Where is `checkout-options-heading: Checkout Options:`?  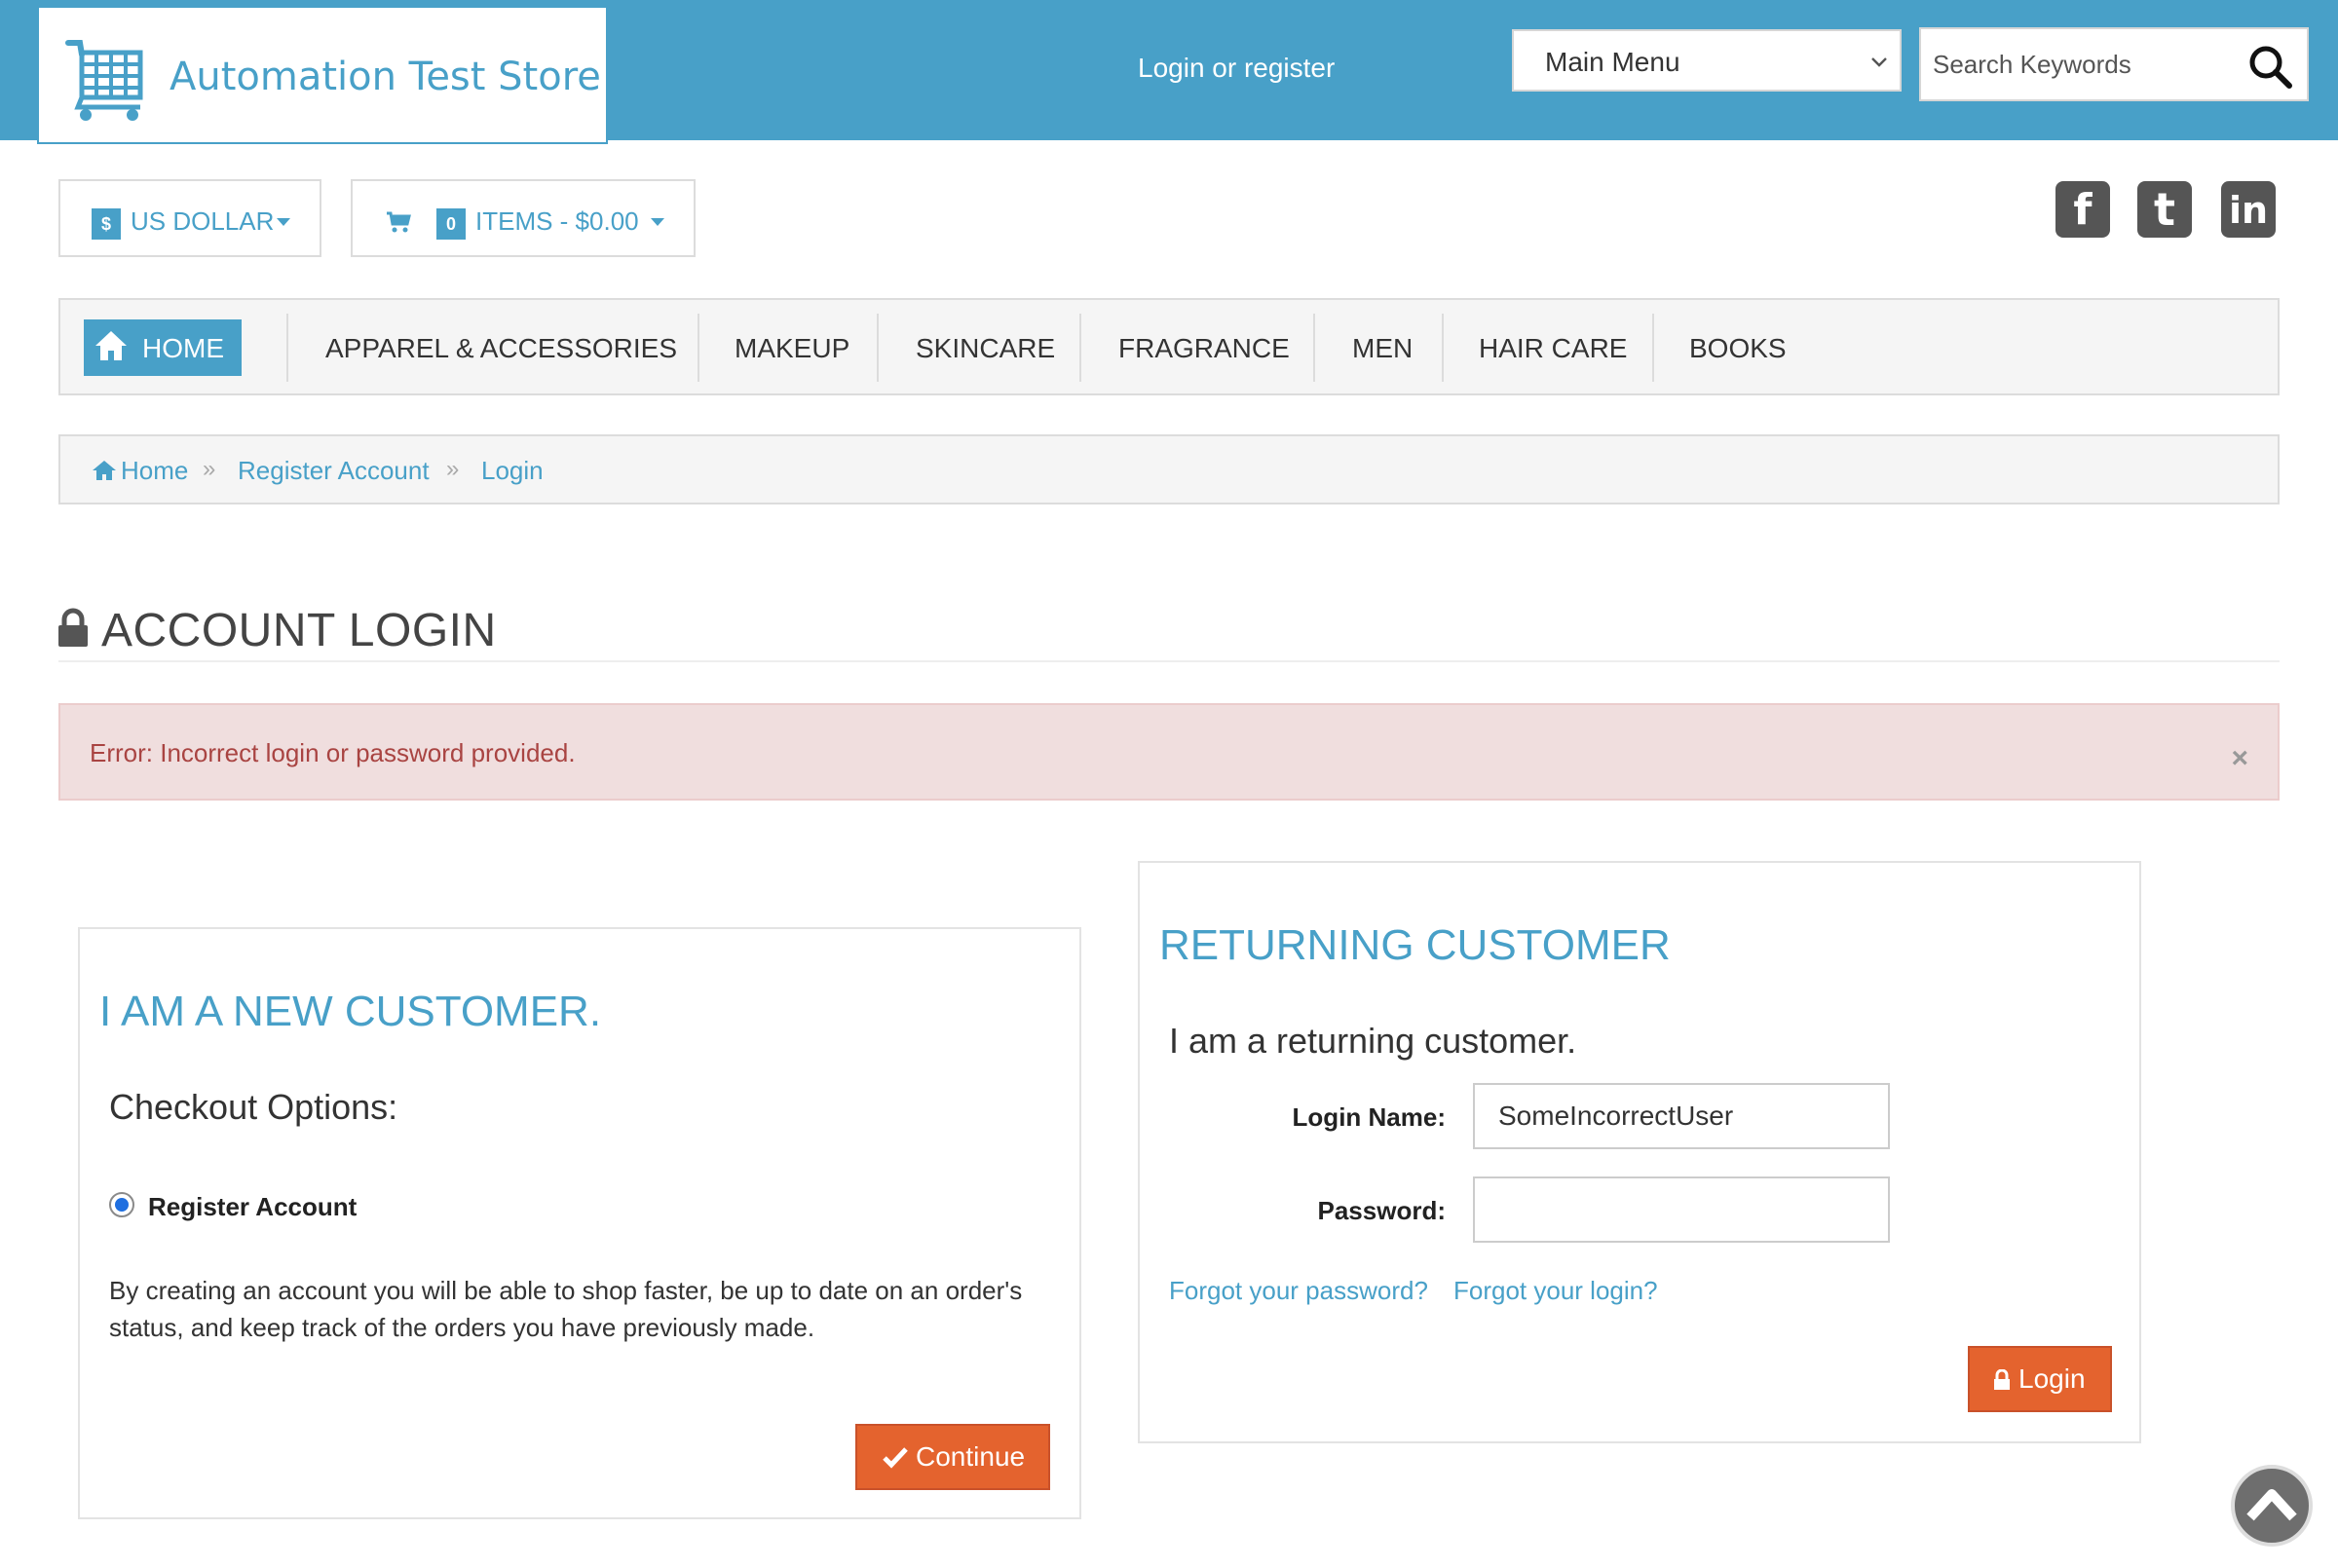 checkout-options-heading: Checkout Options: is located at coordinates (253, 1107).